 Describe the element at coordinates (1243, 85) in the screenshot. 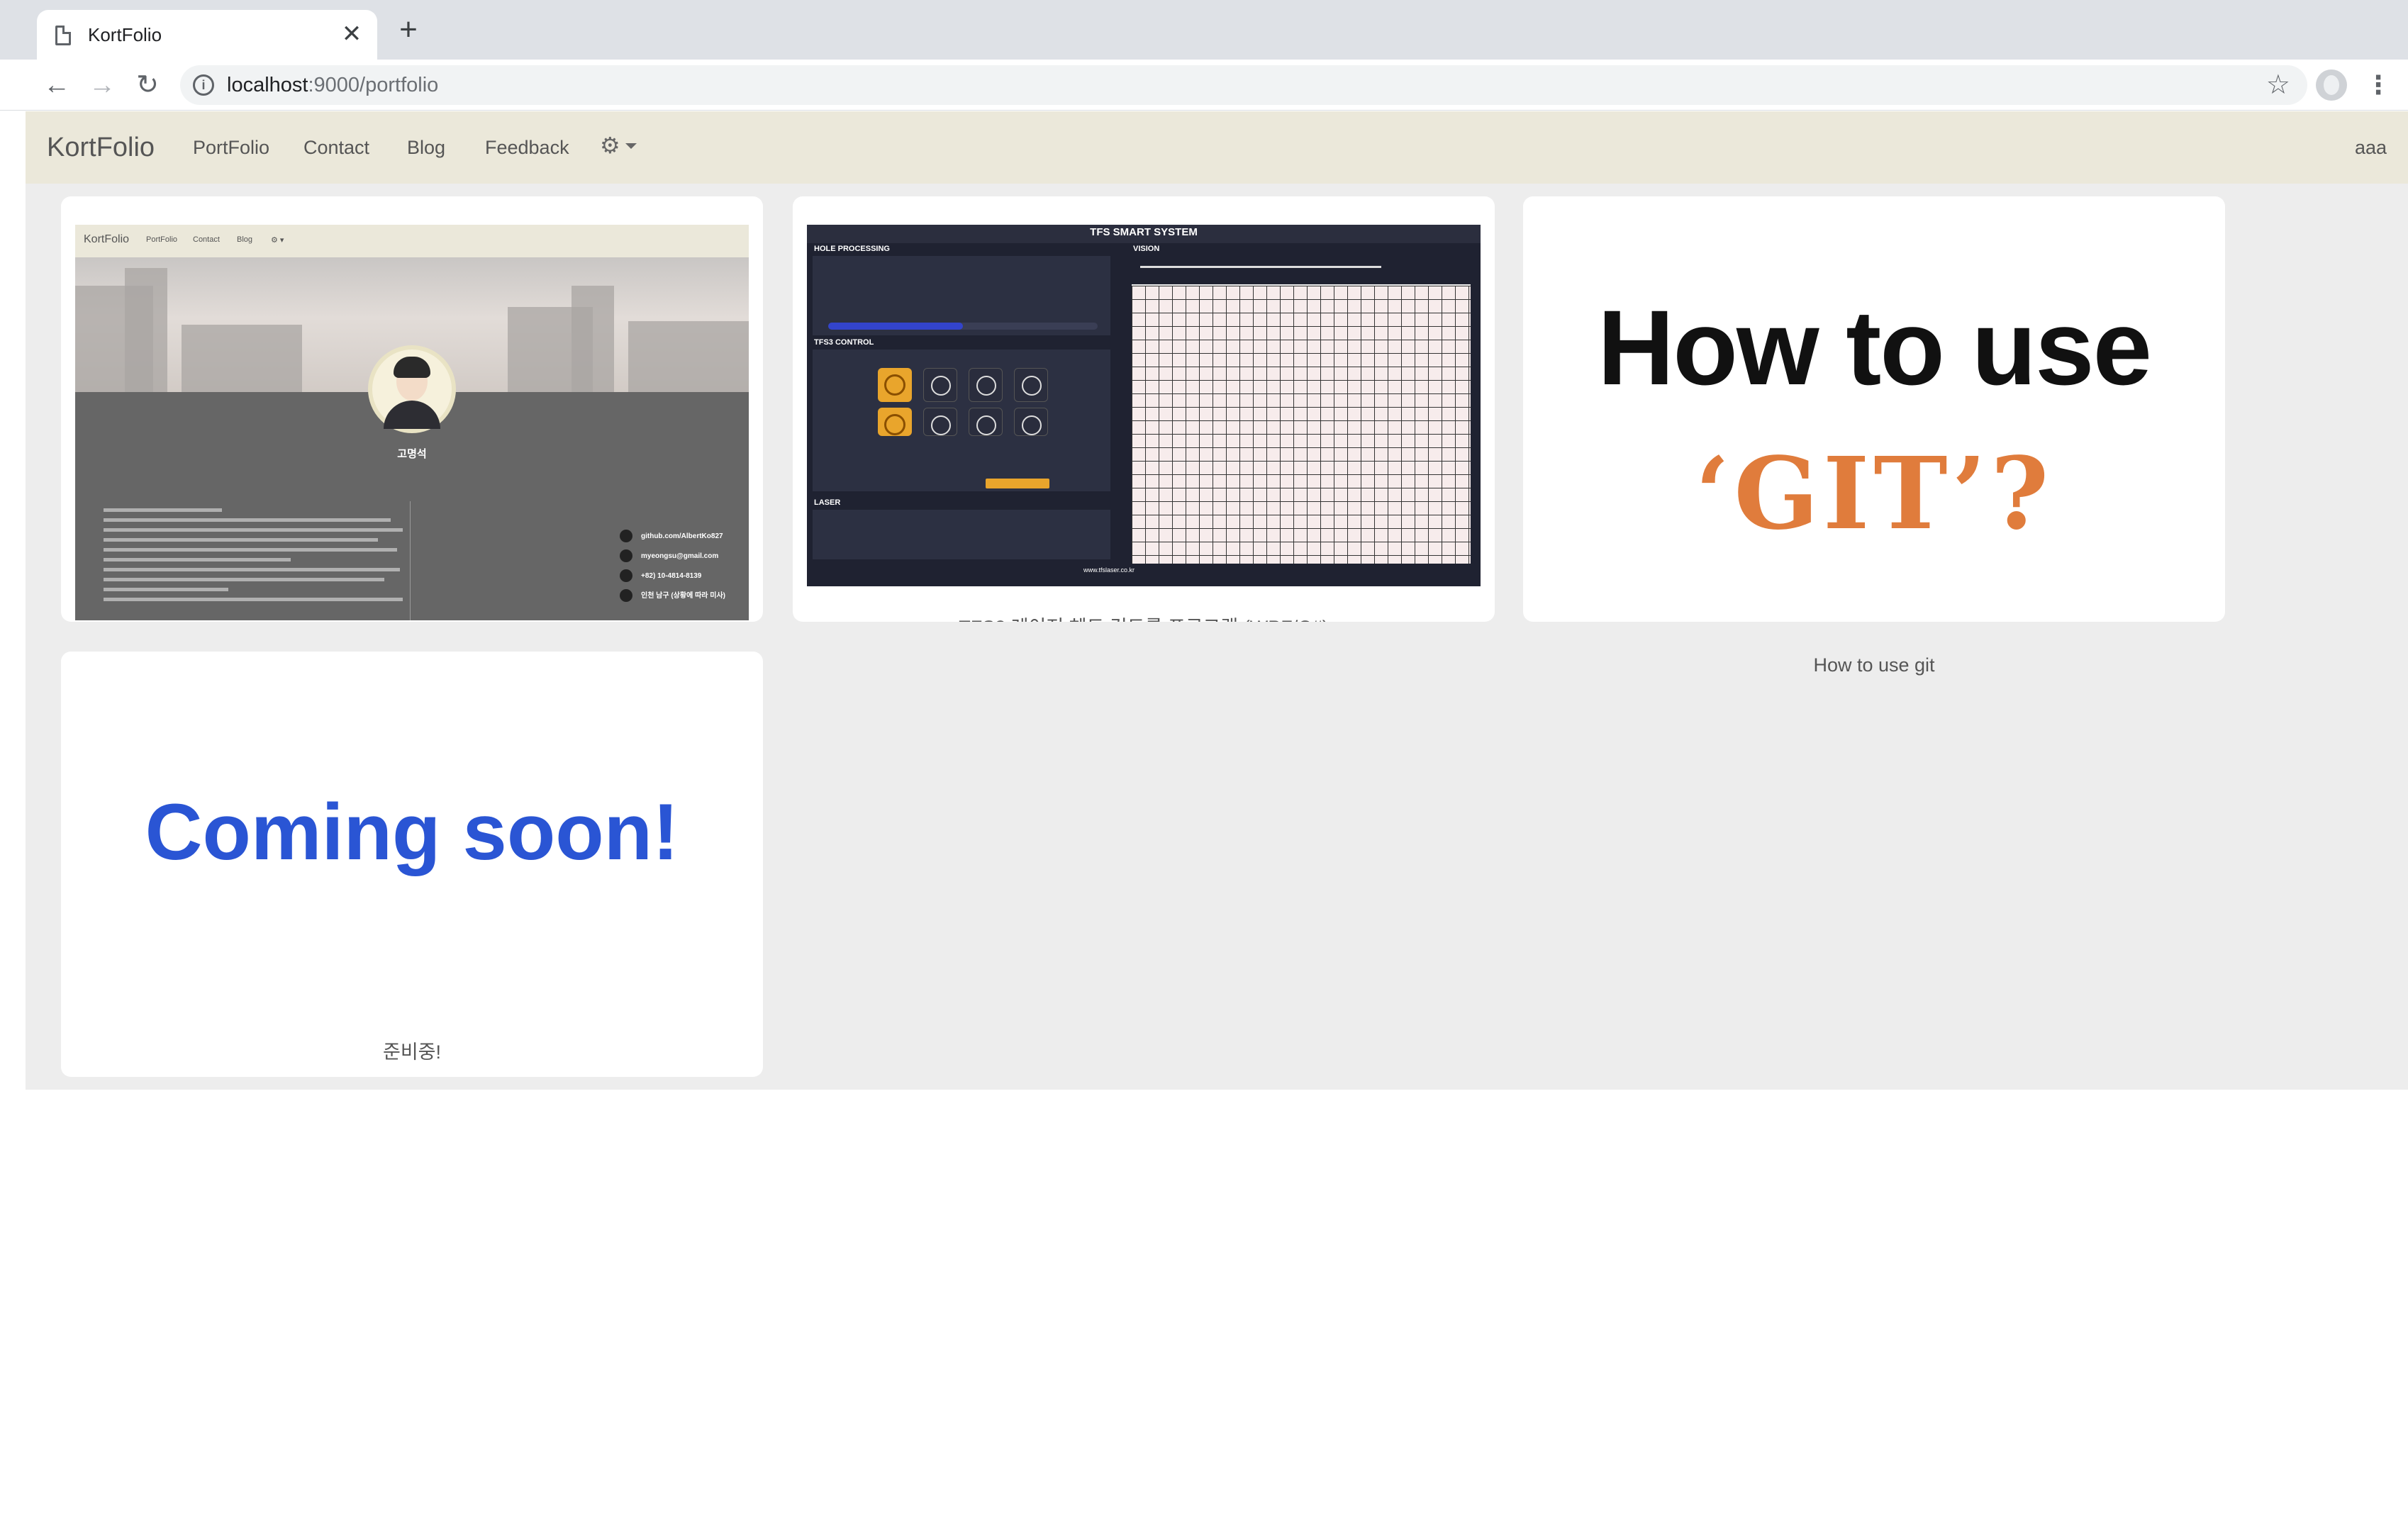

I see `address-bar: i localhost:9000/portfolio ☆` at that location.